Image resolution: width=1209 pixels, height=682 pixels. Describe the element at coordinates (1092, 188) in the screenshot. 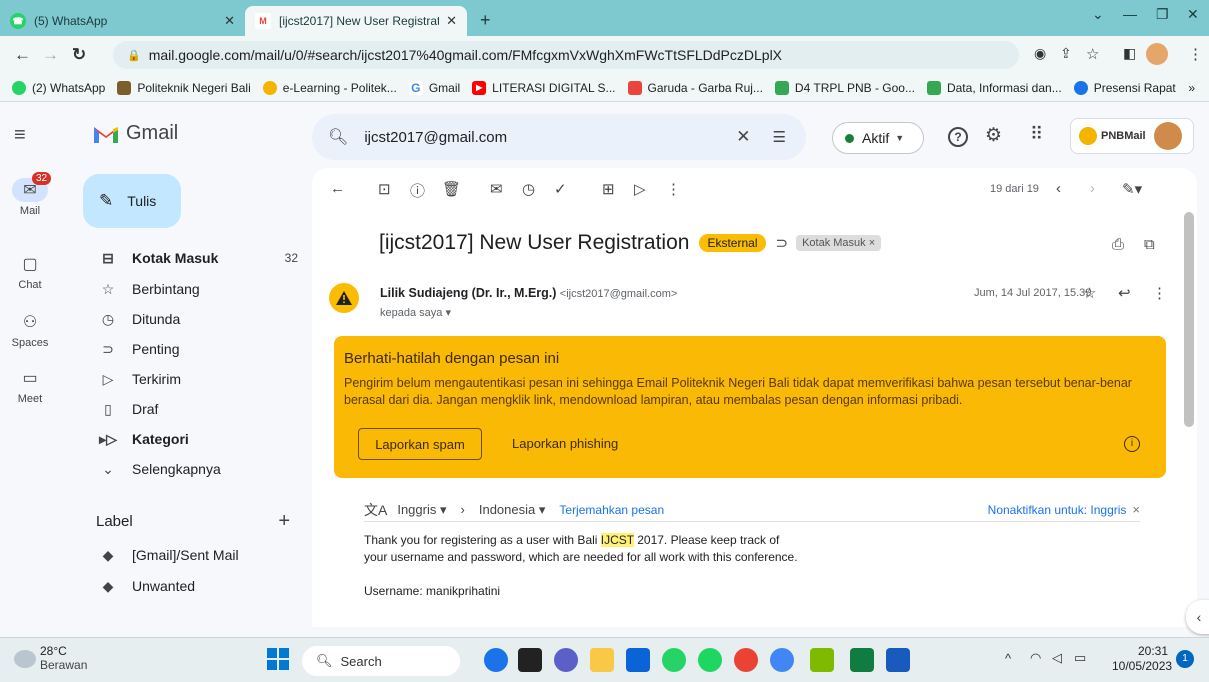

I see `next-icon: ›` at that location.